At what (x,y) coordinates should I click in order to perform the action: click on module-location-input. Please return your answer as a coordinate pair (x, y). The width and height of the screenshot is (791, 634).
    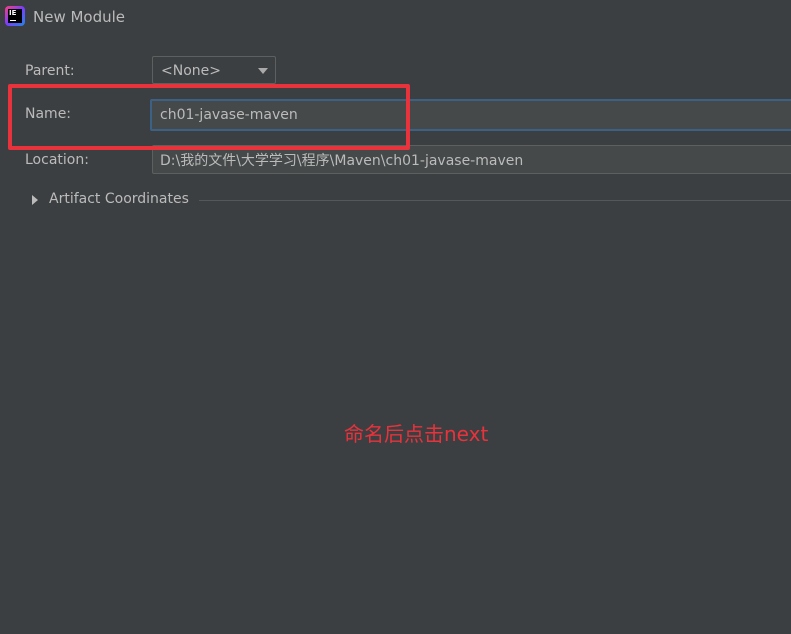
    Looking at the image, I should click on (471, 159).